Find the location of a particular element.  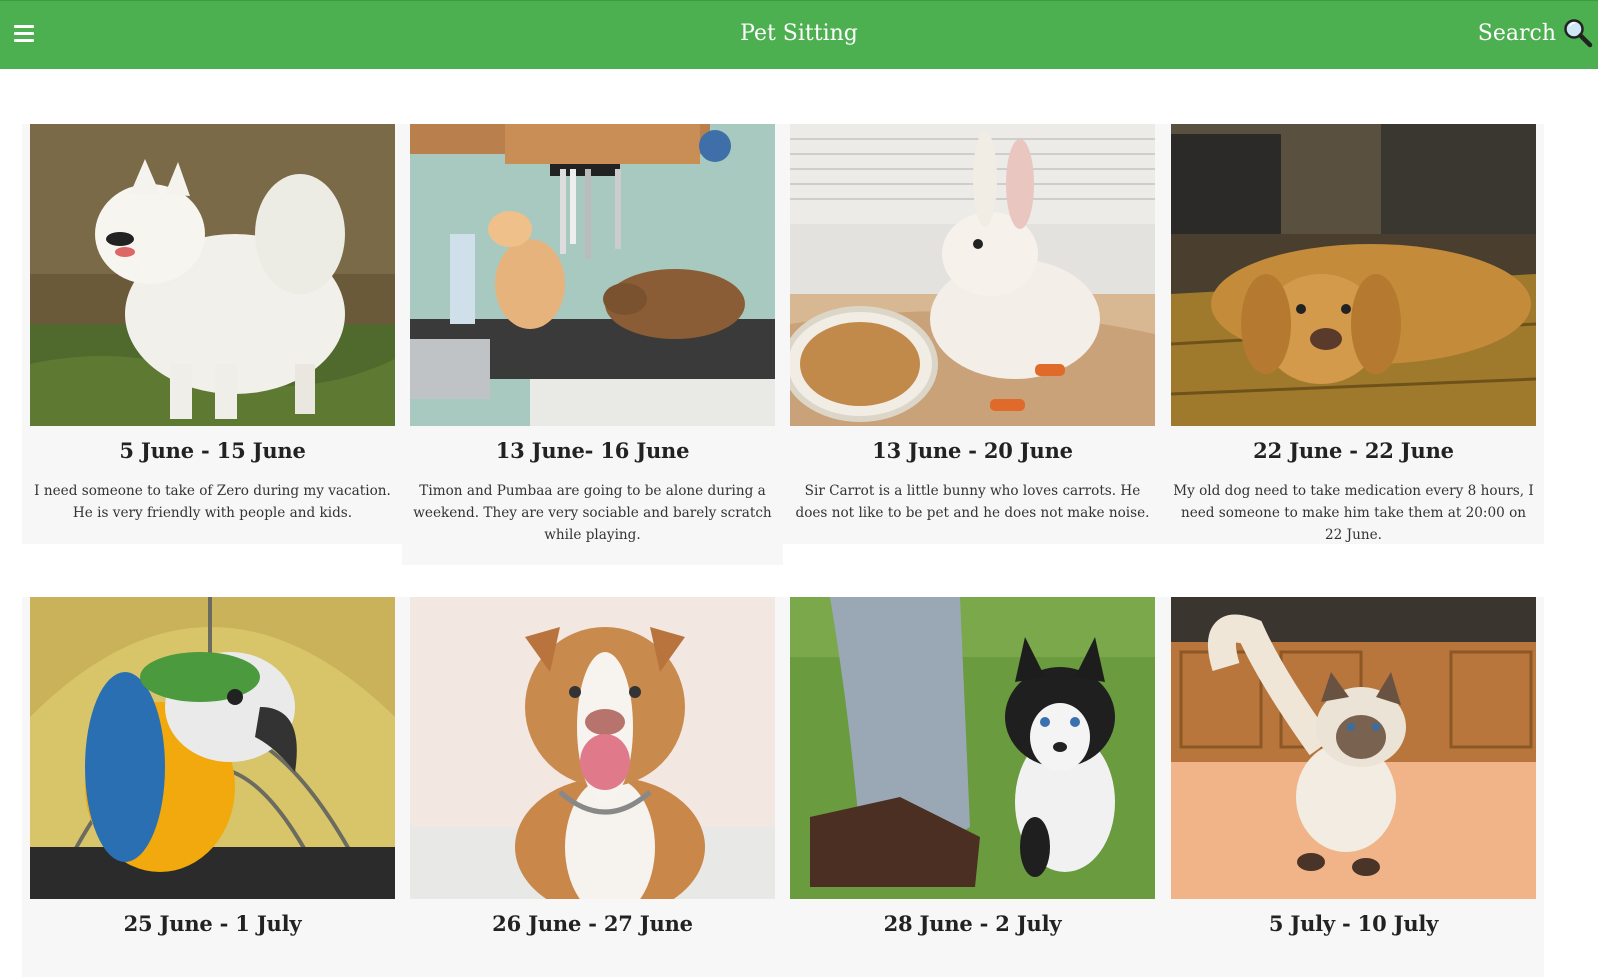

search-button: Search is located at coordinates (1536, 33).